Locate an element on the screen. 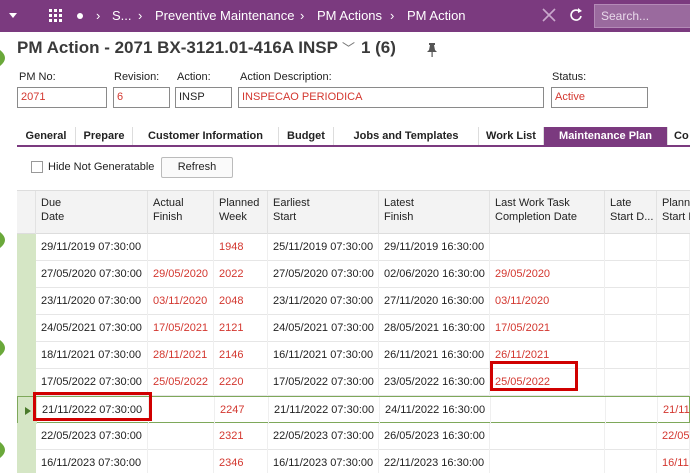 The width and height of the screenshot is (690, 473). cell-actual-finish: 28/11/2021 is located at coordinates (181, 355).